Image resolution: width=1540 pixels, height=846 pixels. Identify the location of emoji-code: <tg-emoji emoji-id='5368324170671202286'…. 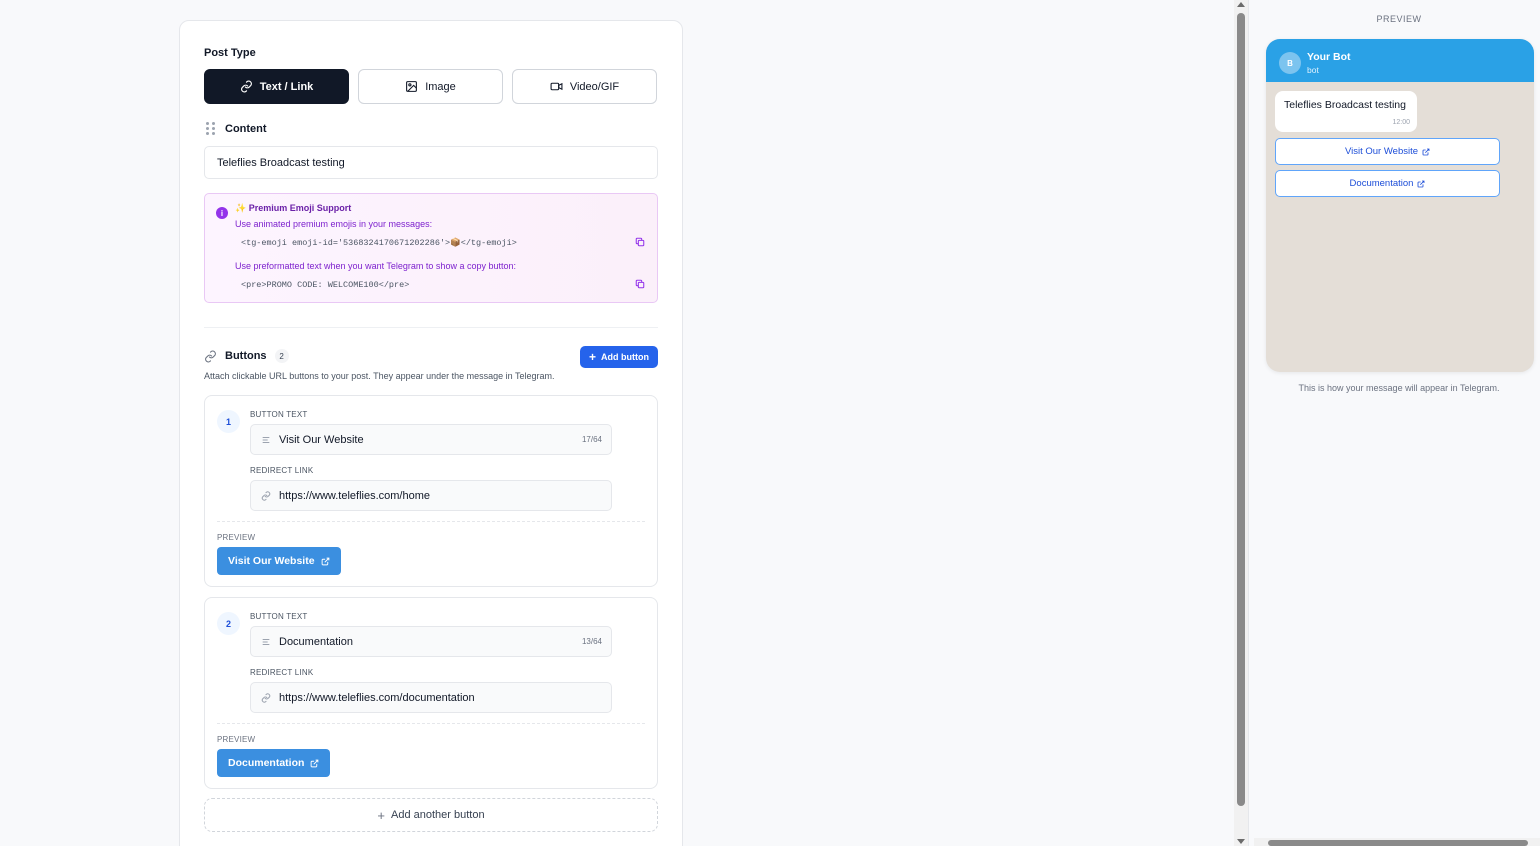
(379, 242).